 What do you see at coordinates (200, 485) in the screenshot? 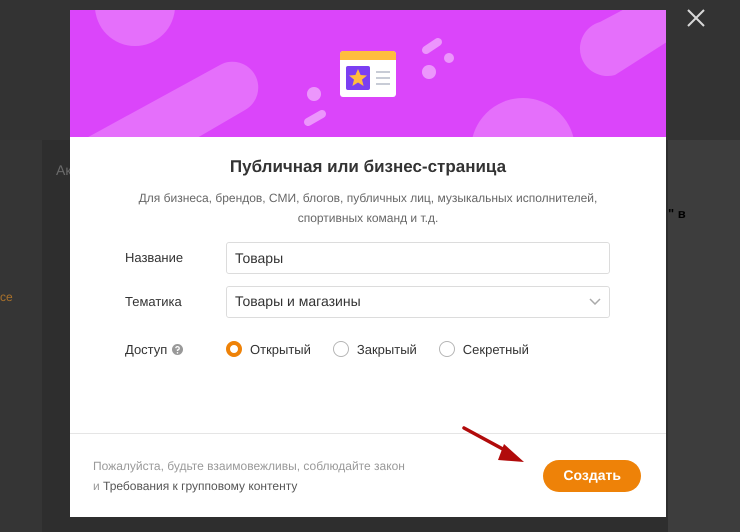
I see `content-rules-link: Требования к групповому контенту` at bounding box center [200, 485].